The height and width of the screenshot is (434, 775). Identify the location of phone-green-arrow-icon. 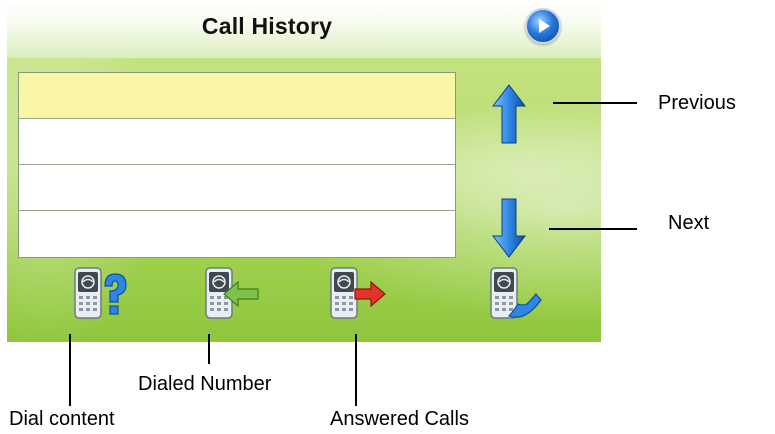
(231, 295).